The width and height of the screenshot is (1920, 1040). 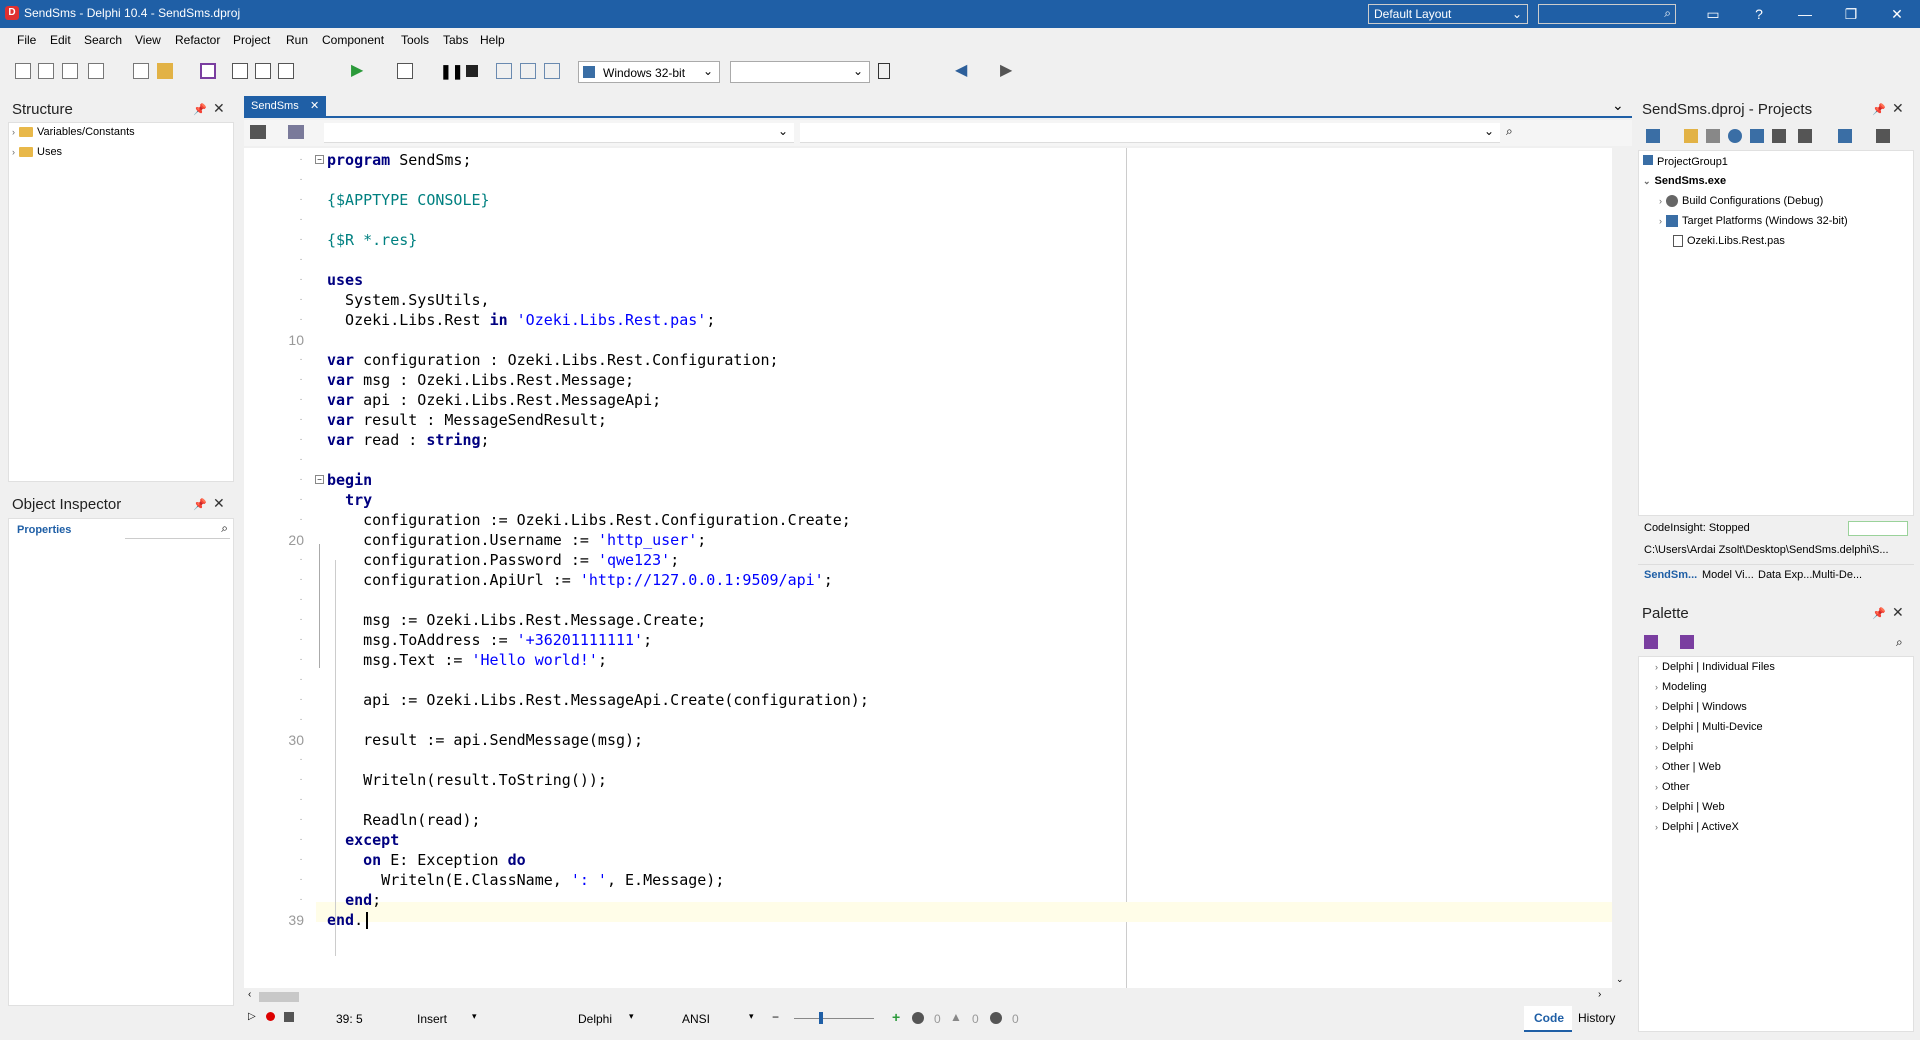 I want to click on sync-icon, so click(x=1735, y=136).